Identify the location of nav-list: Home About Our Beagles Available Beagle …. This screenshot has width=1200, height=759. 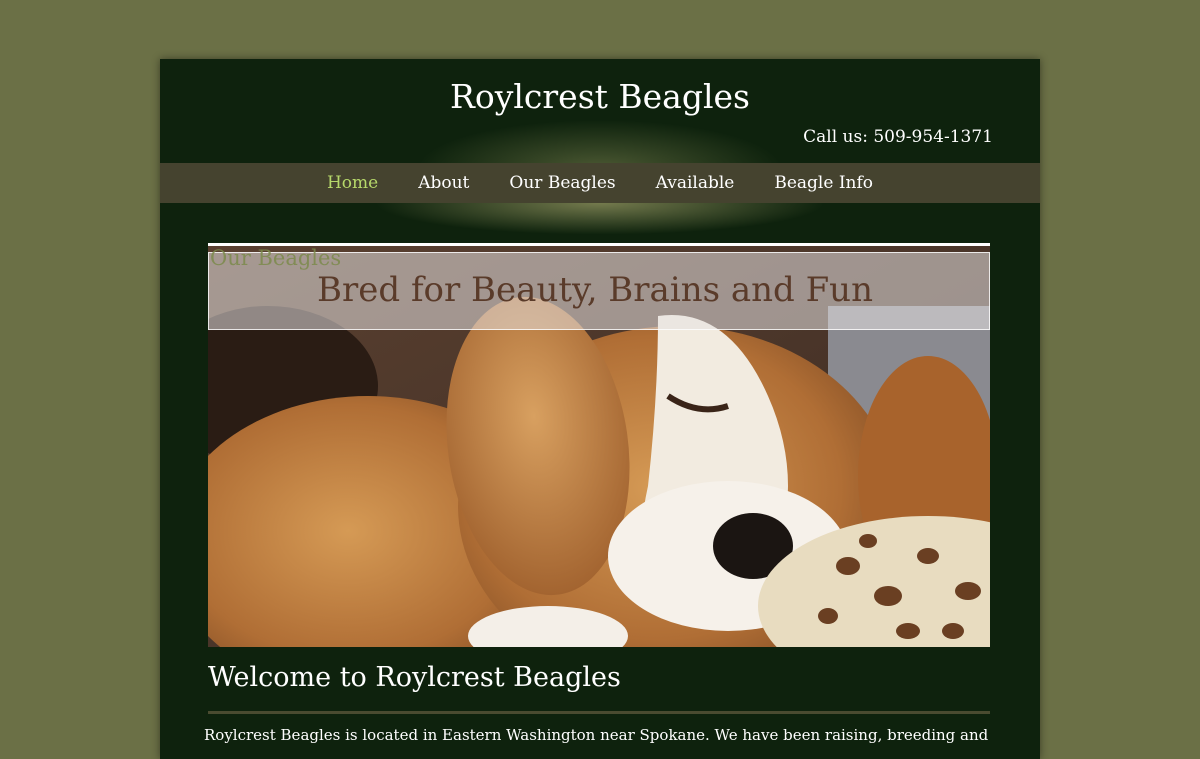
(600, 178).